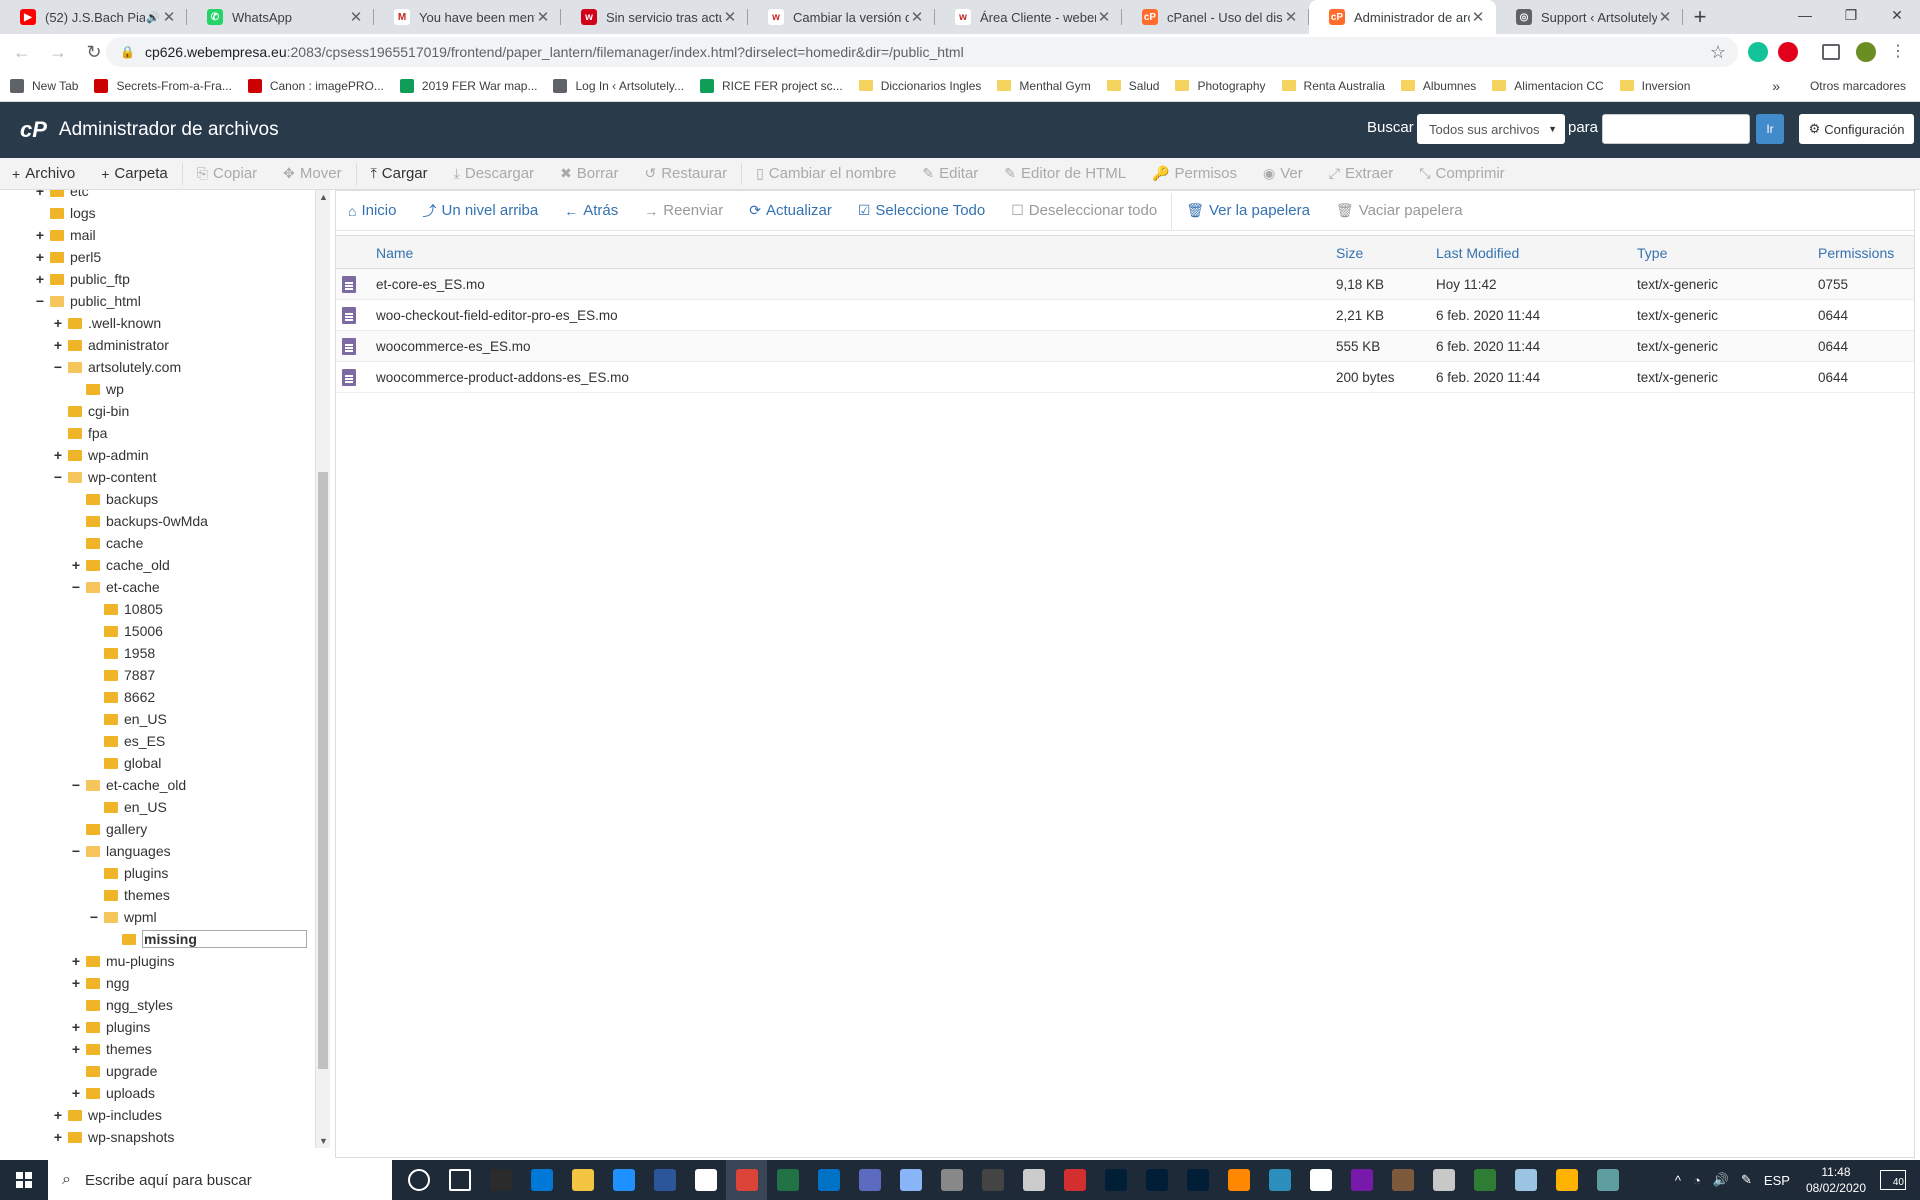  I want to click on nav-vaciar-papelera-button: 🗑 Vaciar papelera, so click(1399, 210).